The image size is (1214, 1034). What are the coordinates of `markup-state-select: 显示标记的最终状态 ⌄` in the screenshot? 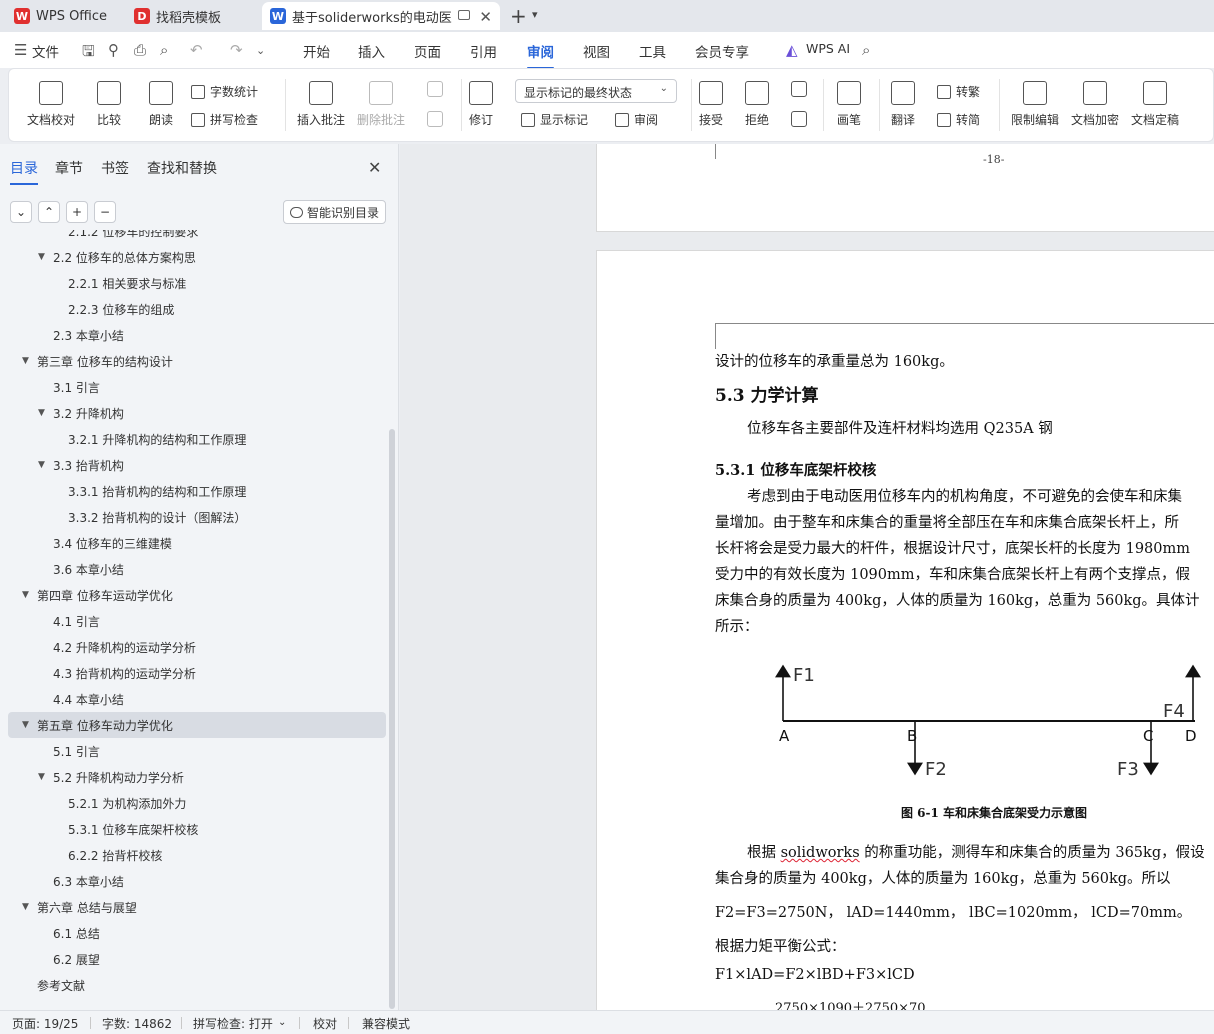 It's located at (596, 91).